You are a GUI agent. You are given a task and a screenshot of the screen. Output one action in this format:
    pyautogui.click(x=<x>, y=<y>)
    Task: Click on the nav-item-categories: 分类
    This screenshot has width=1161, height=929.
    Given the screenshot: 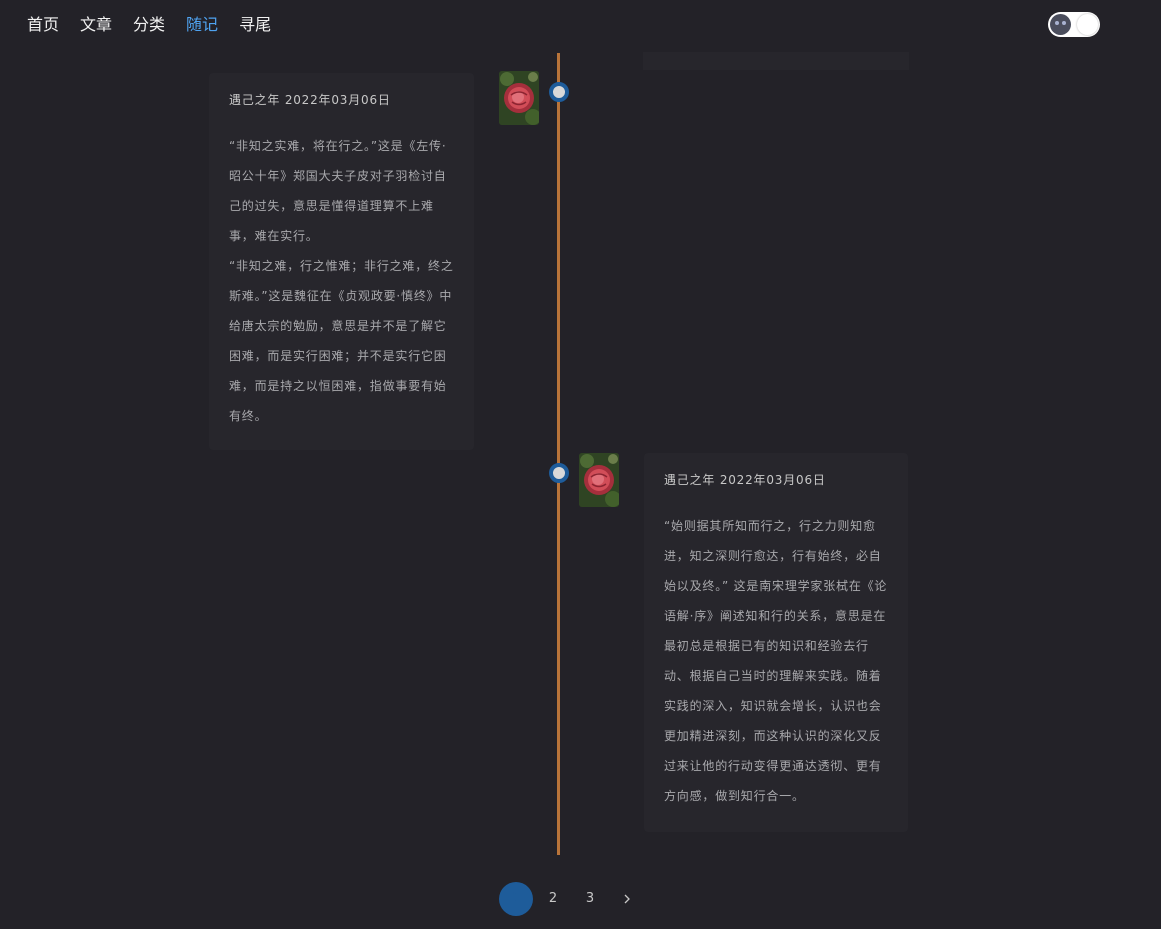 What is the action you would take?
    pyautogui.click(x=149, y=25)
    